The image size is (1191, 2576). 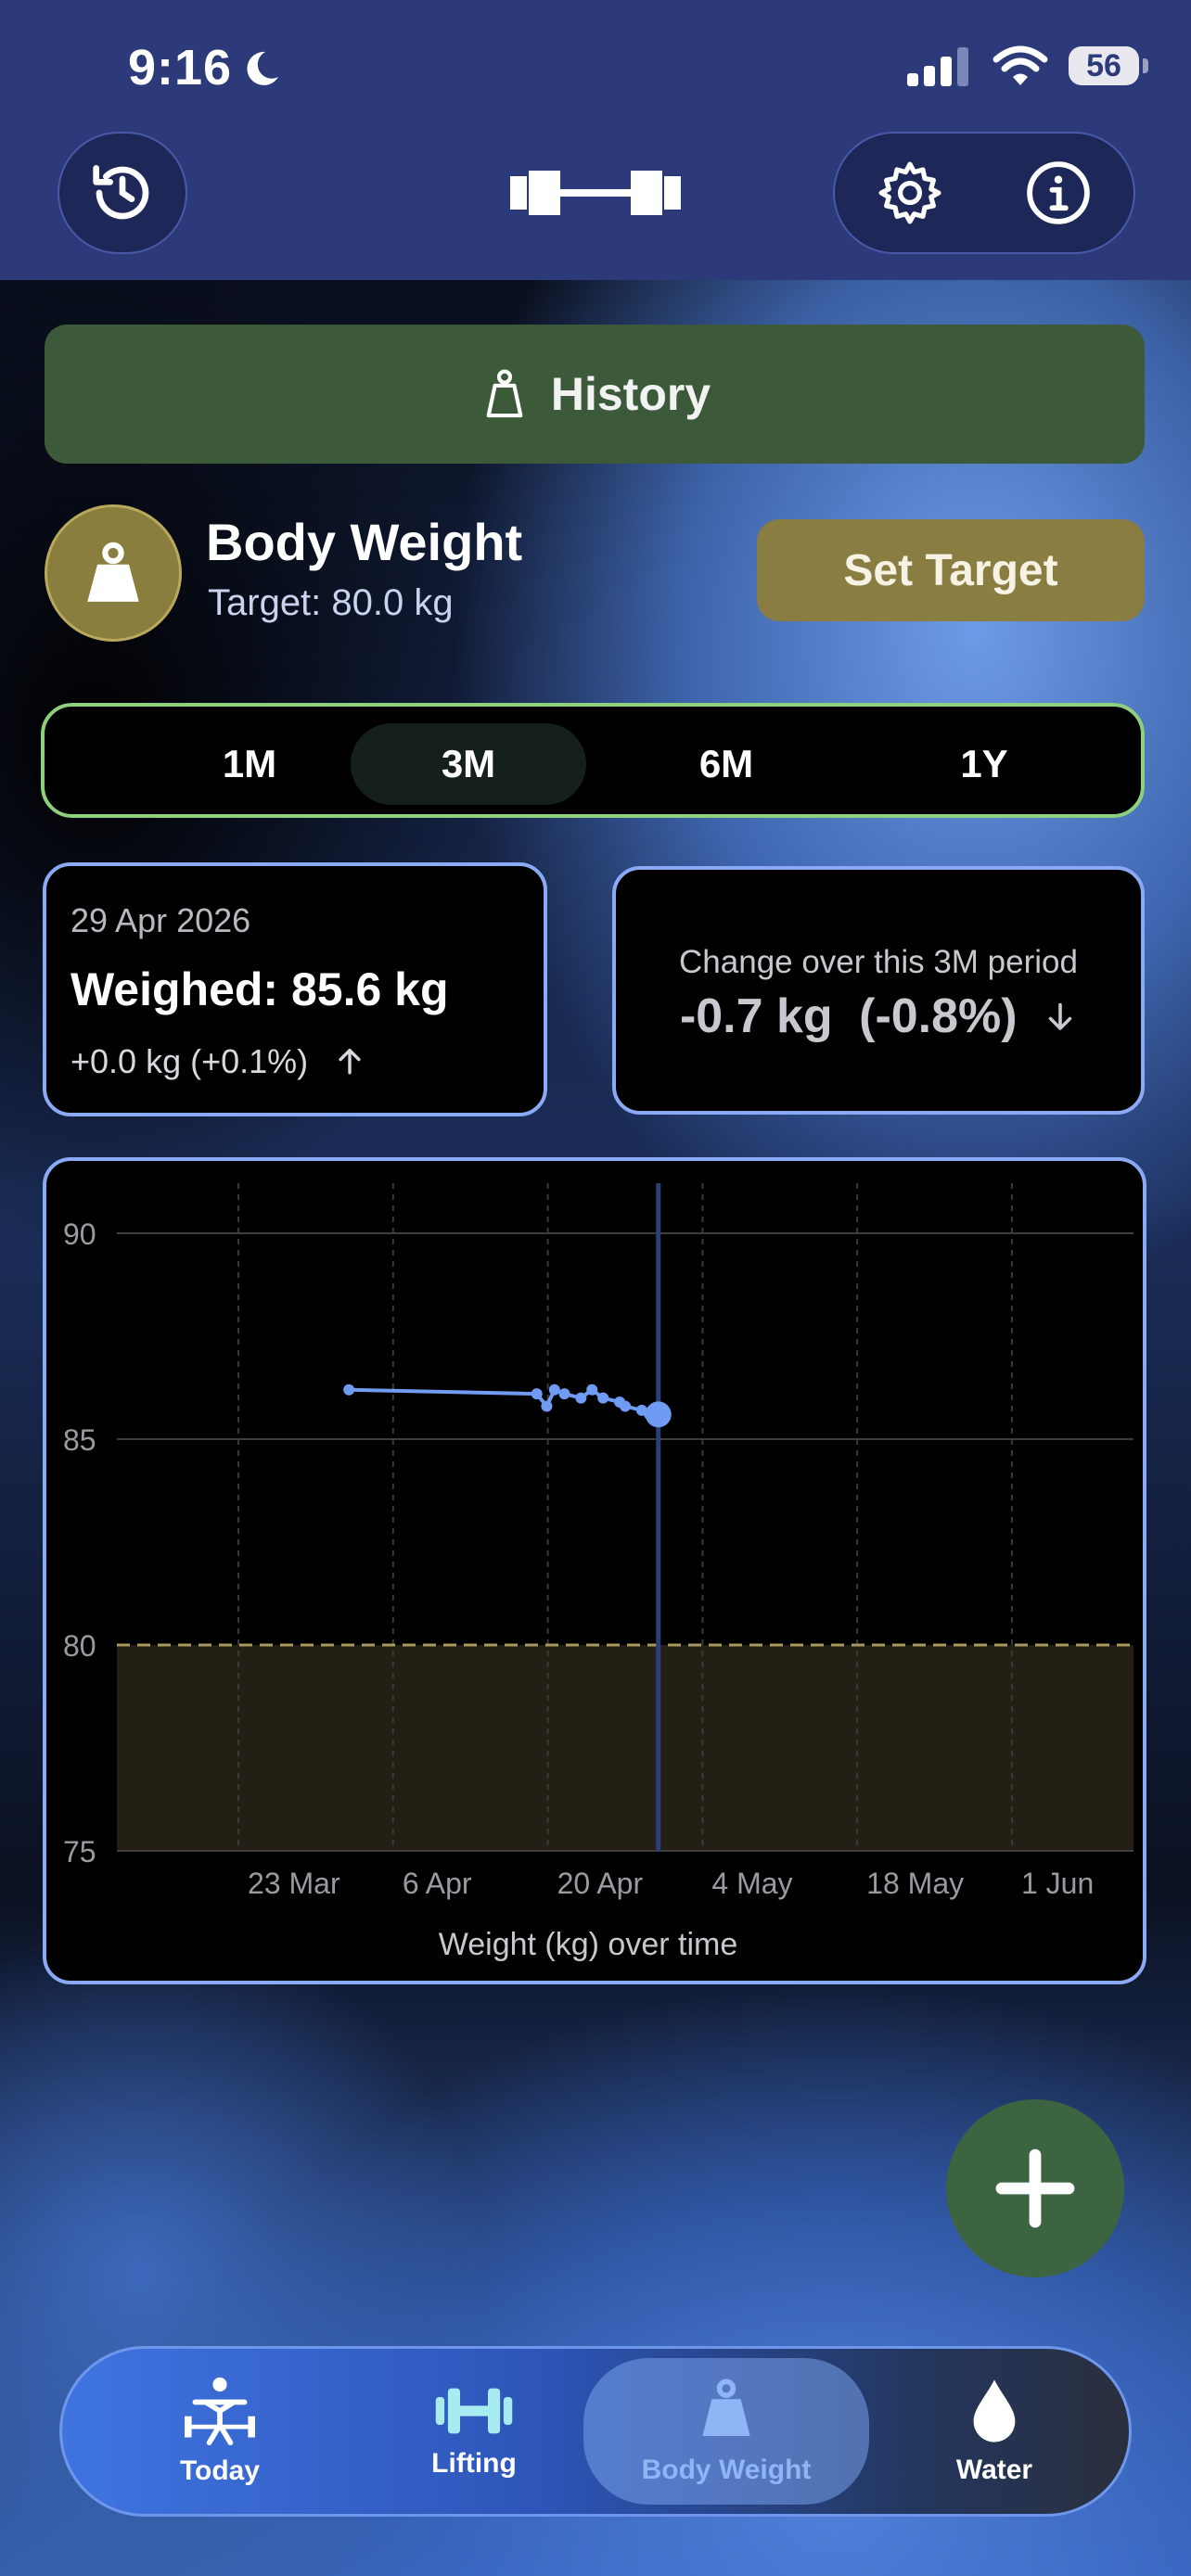 What do you see at coordinates (751, 1883) in the screenshot?
I see `x-tick-label: 4 May` at bounding box center [751, 1883].